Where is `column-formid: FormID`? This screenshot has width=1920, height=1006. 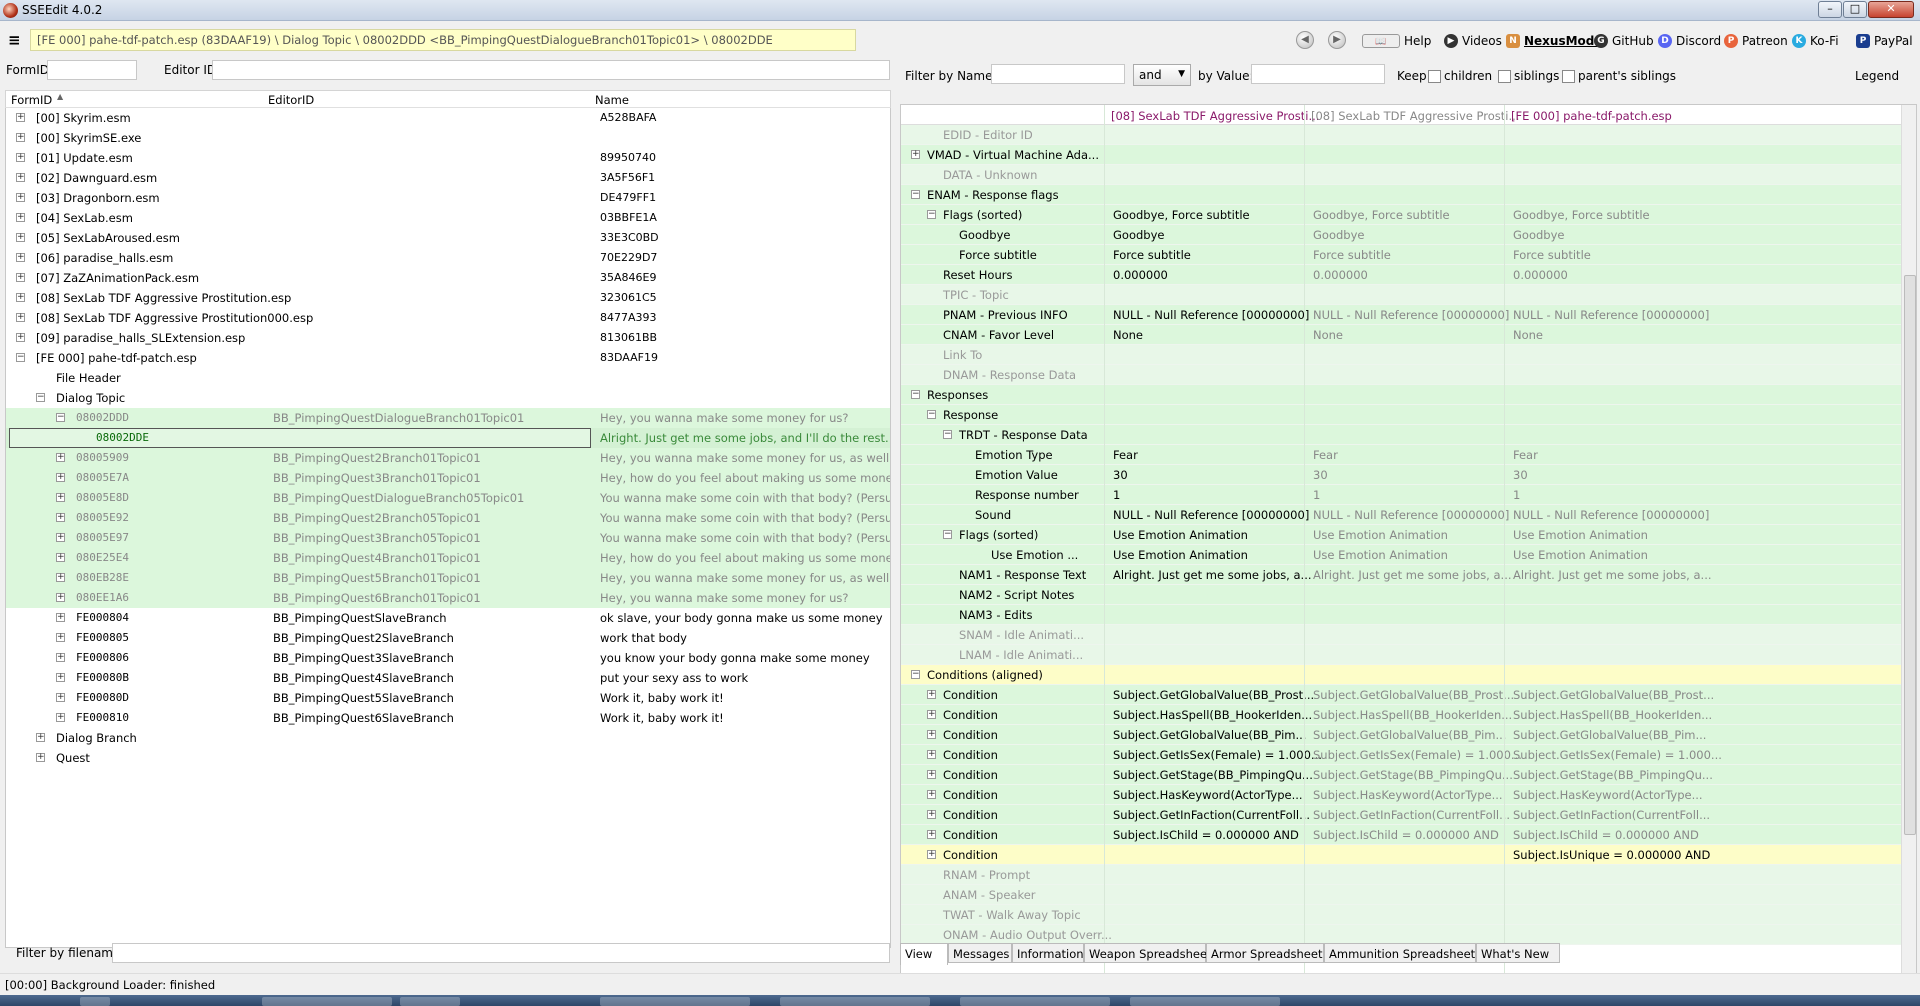 column-formid: FormID is located at coordinates (31, 100).